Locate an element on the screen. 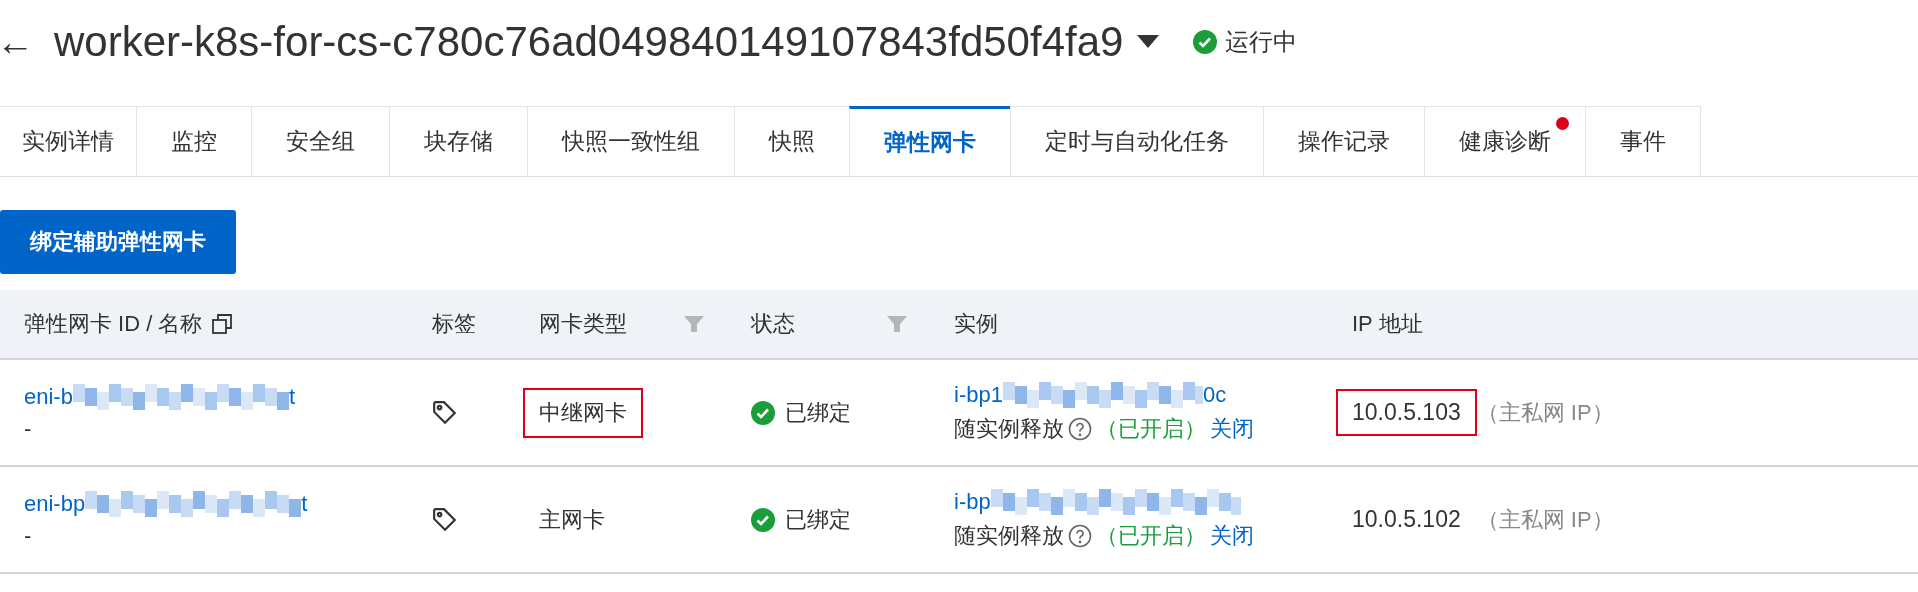  nic-type: 中继网卡 is located at coordinates (583, 412).